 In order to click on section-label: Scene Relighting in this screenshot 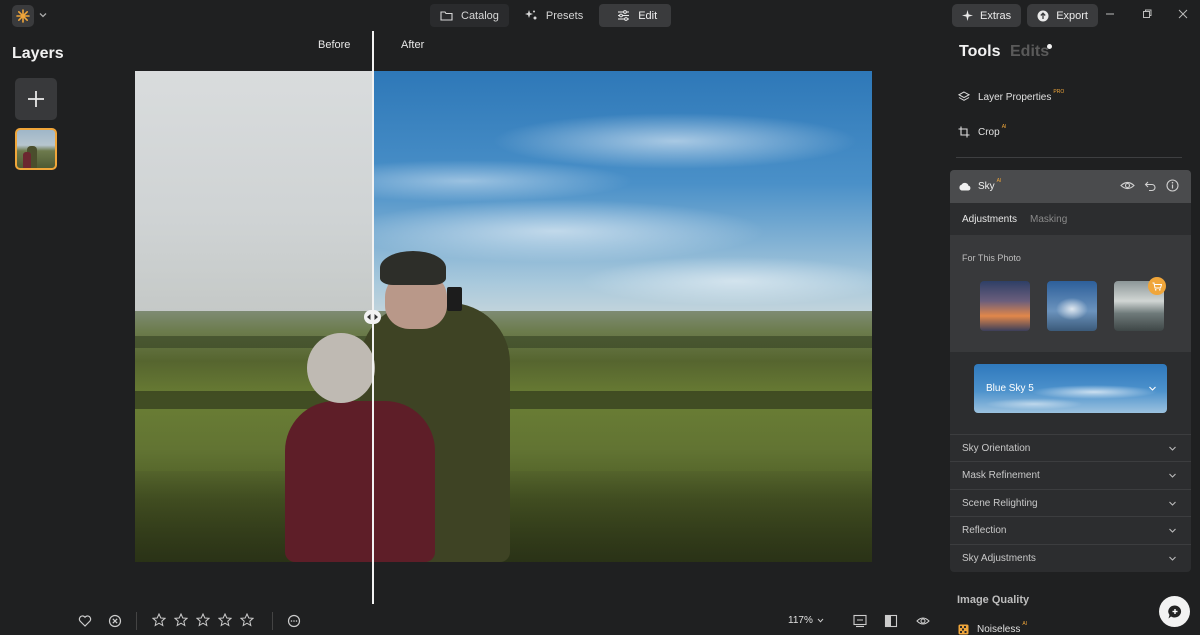, I will do `click(1000, 503)`.